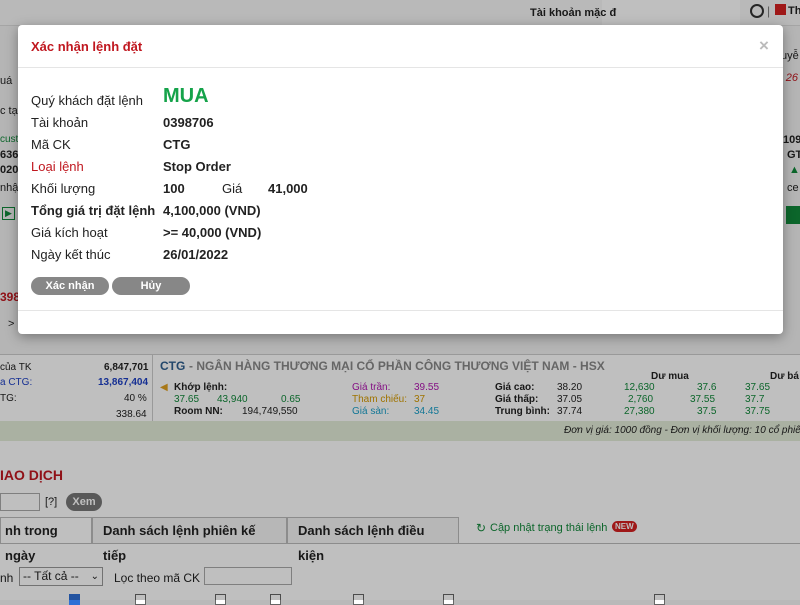 This screenshot has width=800, height=605. Describe the element at coordinates (51, 144) in the screenshot. I see `stock-code-label: Mã CK` at that location.